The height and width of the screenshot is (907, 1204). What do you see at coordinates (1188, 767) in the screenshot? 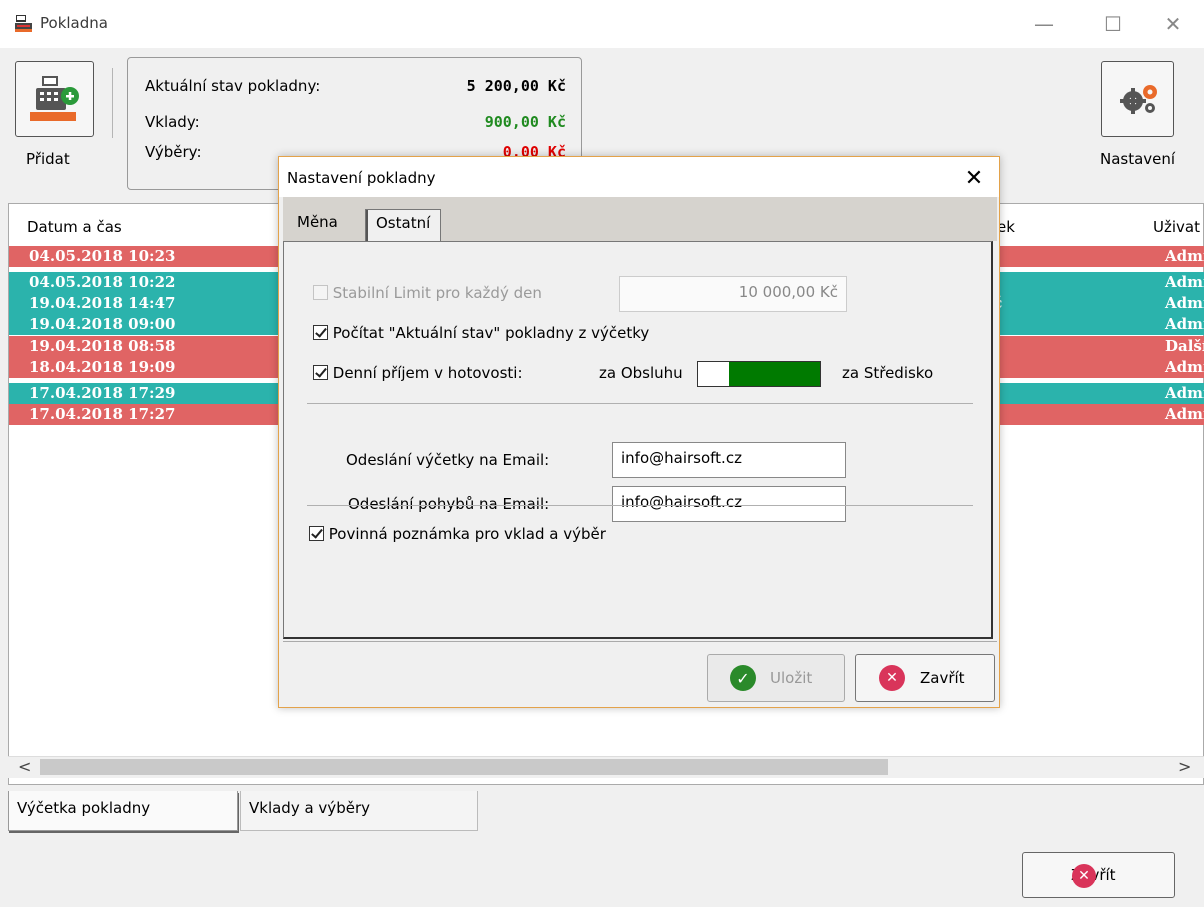
I see `scroll-right-button: >` at bounding box center [1188, 767].